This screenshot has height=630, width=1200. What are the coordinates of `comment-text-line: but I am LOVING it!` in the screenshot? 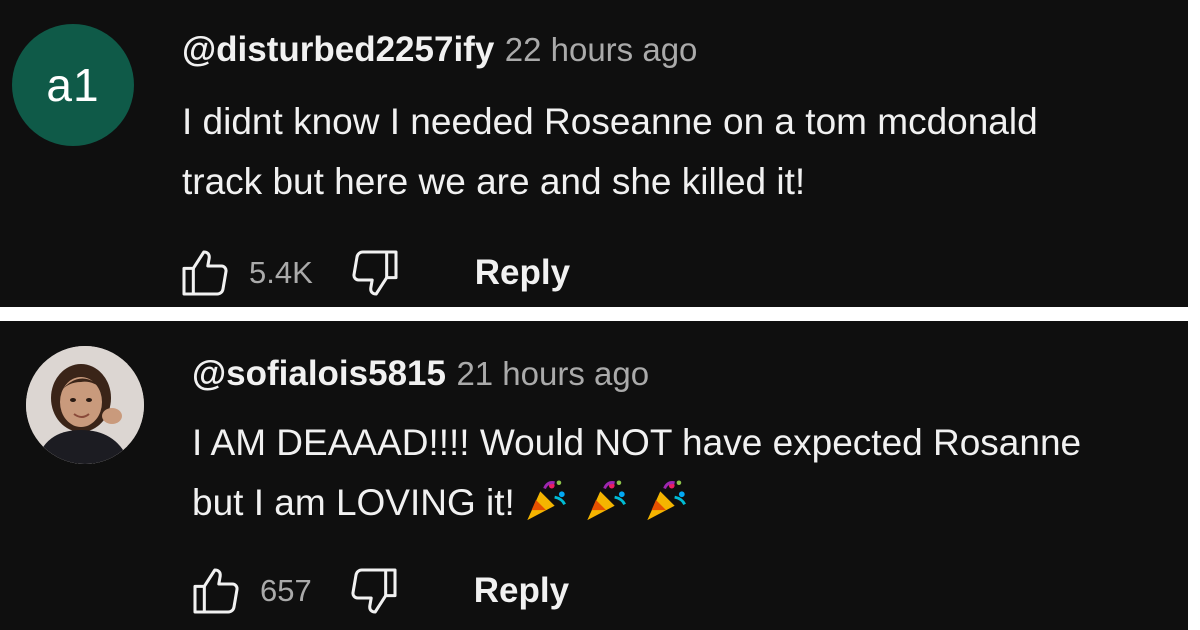 It's located at (353, 502).